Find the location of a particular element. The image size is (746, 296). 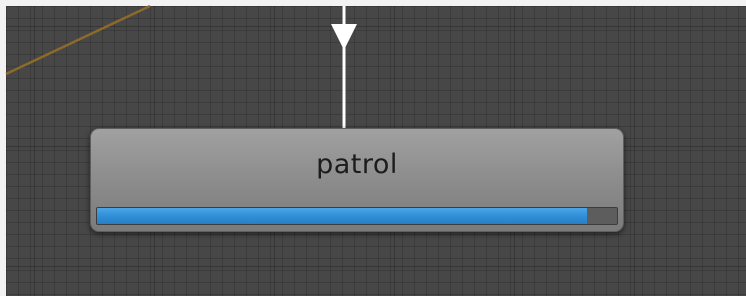

arrow-down-icon is located at coordinates (344, 37).